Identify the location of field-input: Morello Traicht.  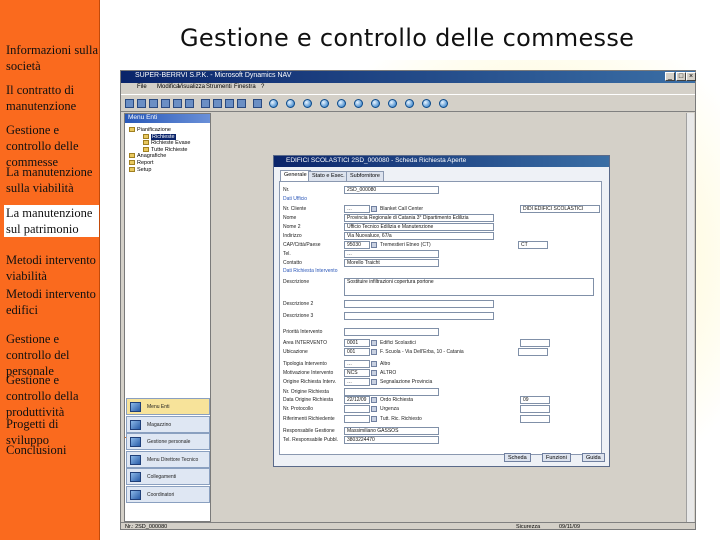
(391, 263).